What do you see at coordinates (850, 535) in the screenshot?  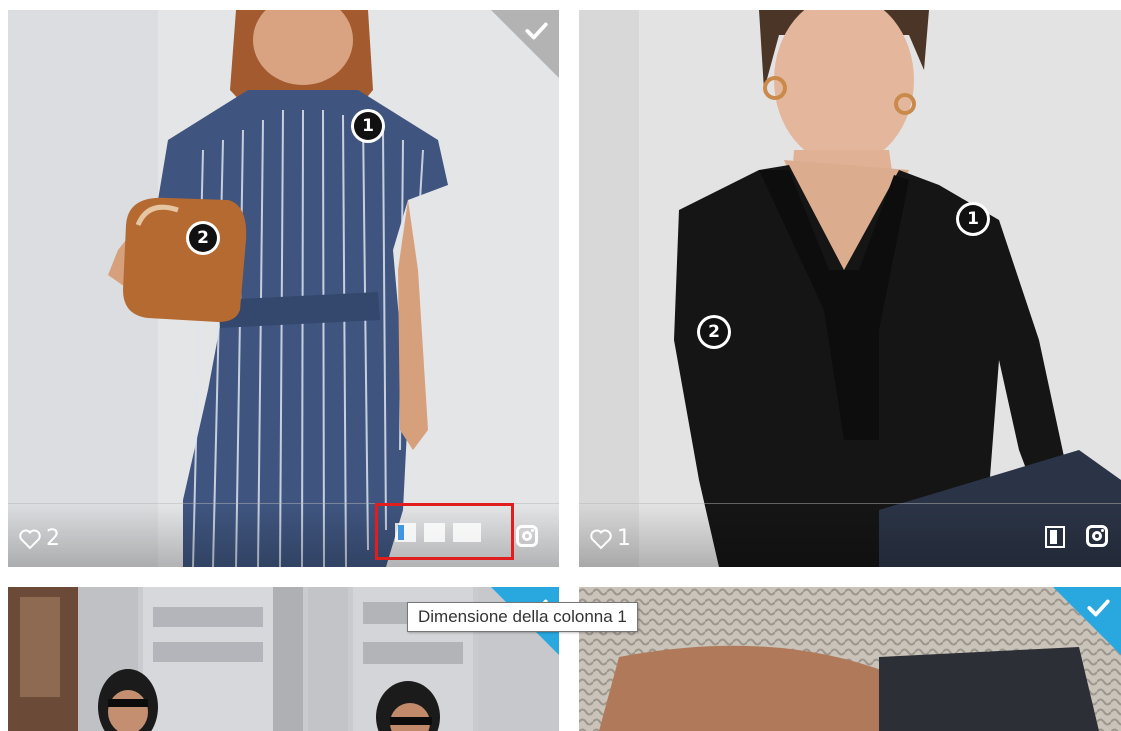 I see `card-footer` at bounding box center [850, 535].